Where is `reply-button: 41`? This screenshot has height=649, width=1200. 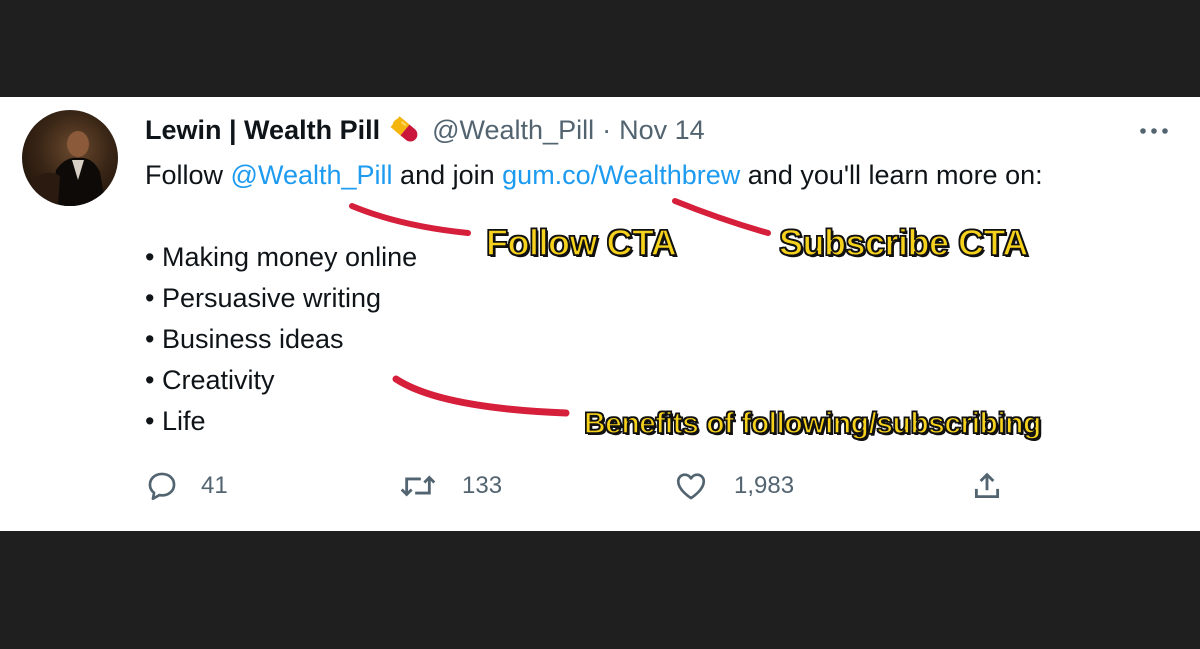 reply-button: 41 is located at coordinates (186, 486).